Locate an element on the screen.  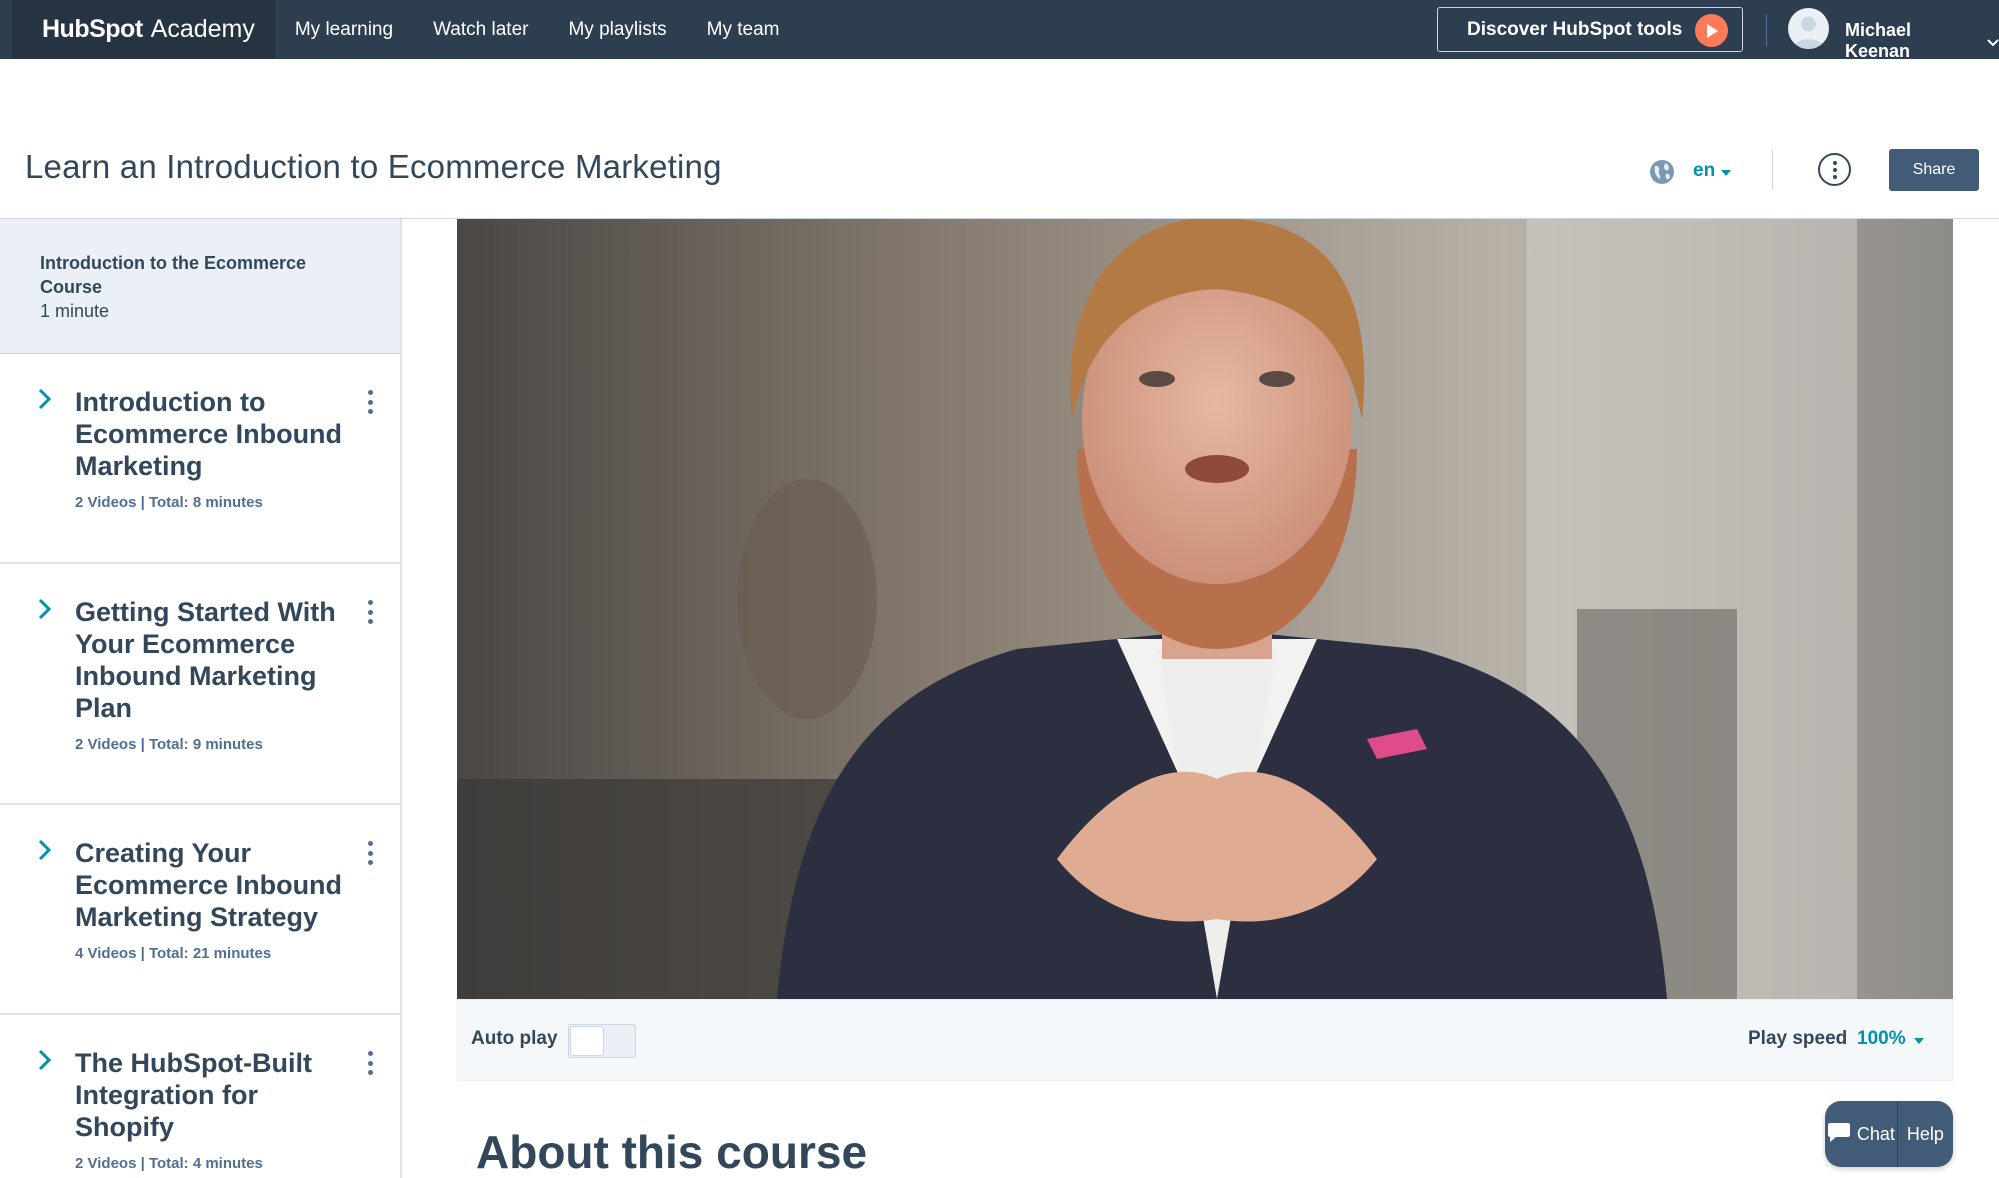
brand-name: HubSpot is located at coordinates (92, 29).